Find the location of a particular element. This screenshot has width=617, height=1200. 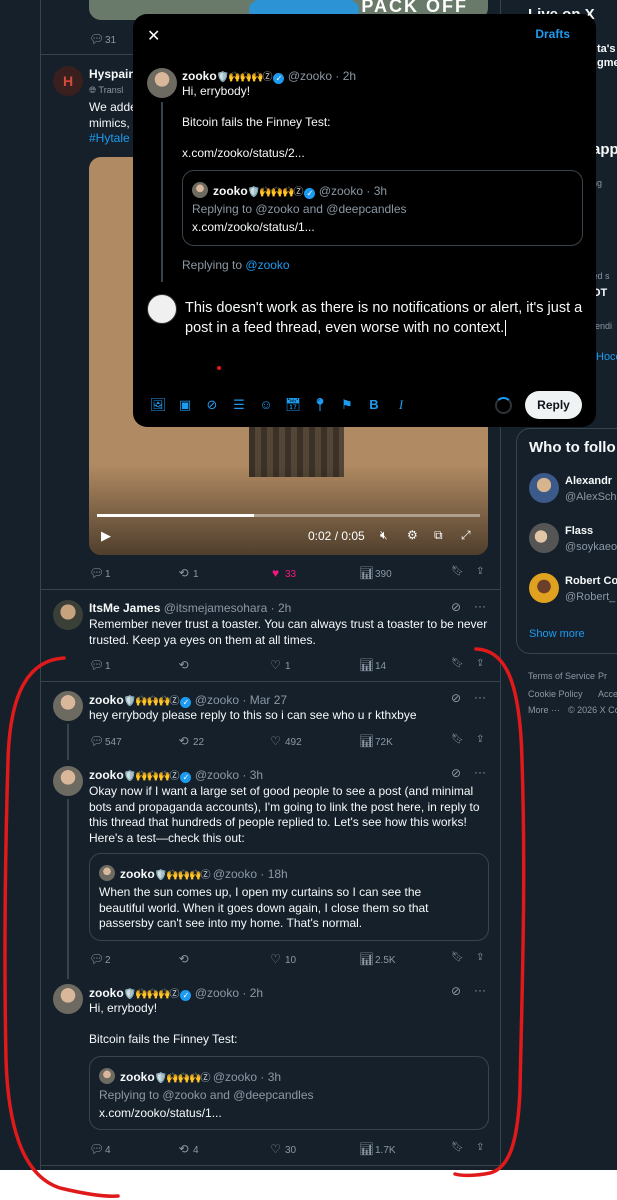

repost-button: ⟲ 4 is located at coordinates (187, 1149).